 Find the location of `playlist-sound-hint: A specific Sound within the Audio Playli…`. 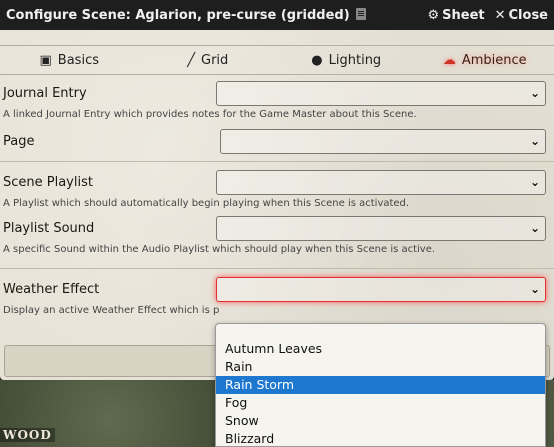

playlist-sound-hint: A specific Sound within the Audio Playli… is located at coordinates (219, 249).